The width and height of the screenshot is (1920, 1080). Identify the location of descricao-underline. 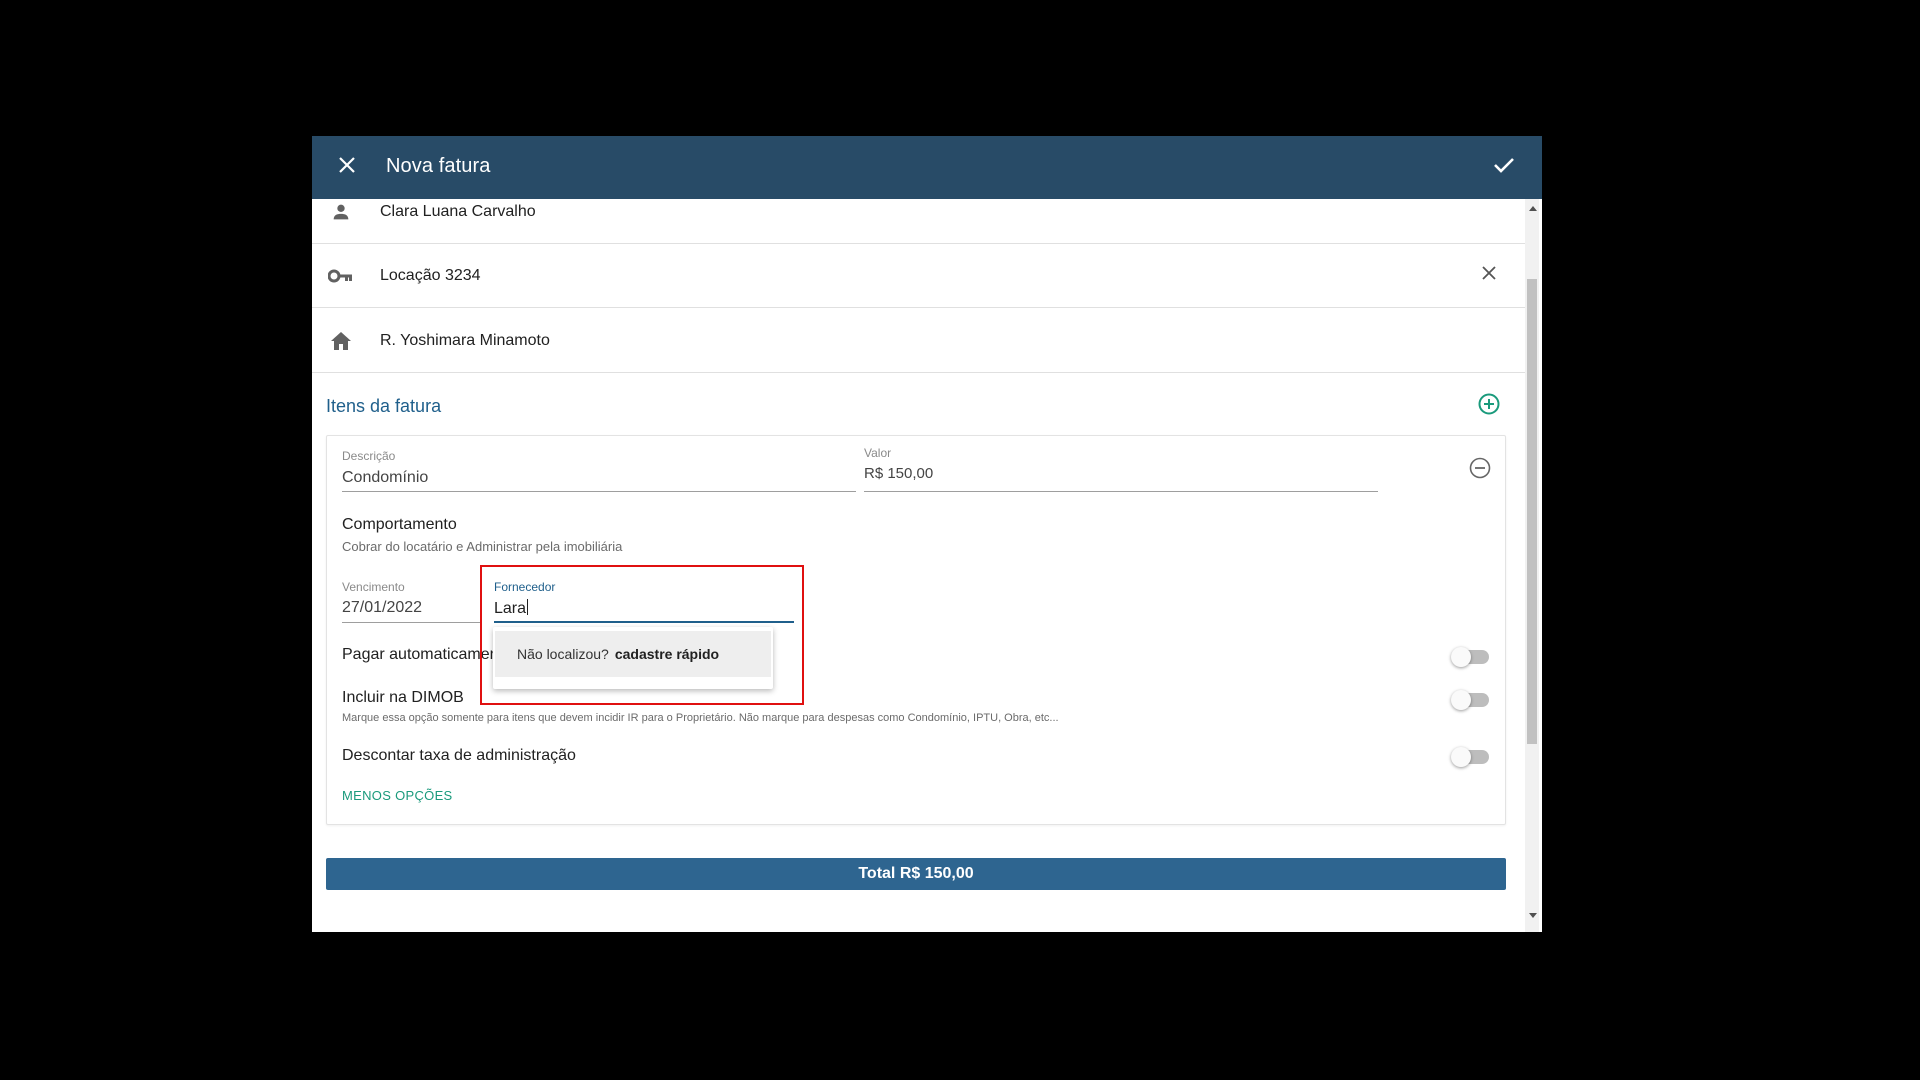
(599, 491).